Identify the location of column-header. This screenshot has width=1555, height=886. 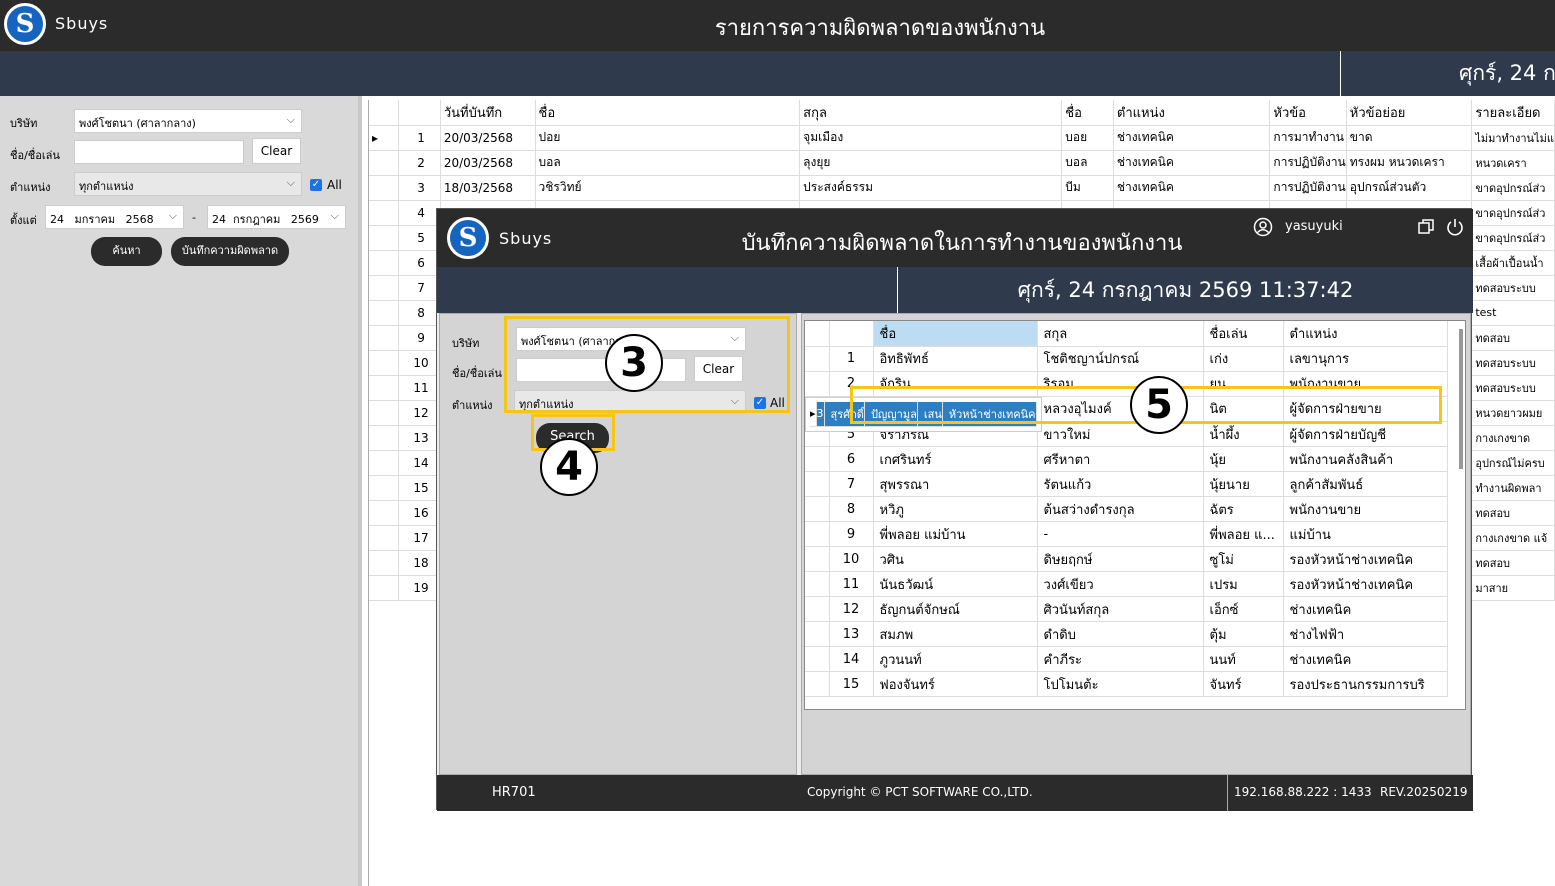
(384, 113).